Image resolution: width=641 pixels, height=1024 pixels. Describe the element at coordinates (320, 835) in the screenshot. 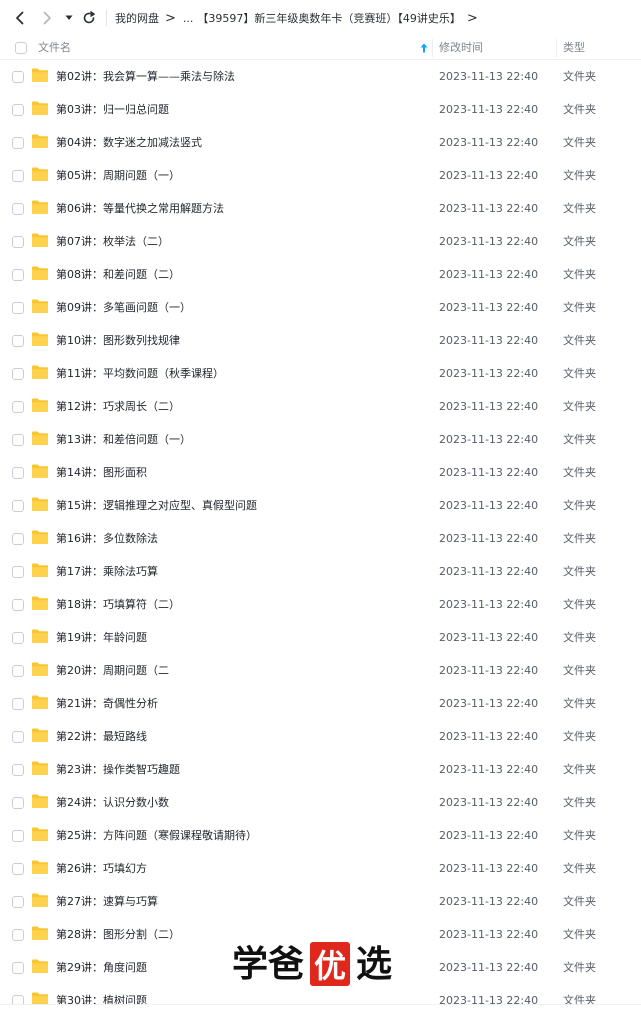

I see `file-row: 第25讲：方阵问题（寒假课程敬请期待） 2023-11-13 22:40 文件夹` at that location.